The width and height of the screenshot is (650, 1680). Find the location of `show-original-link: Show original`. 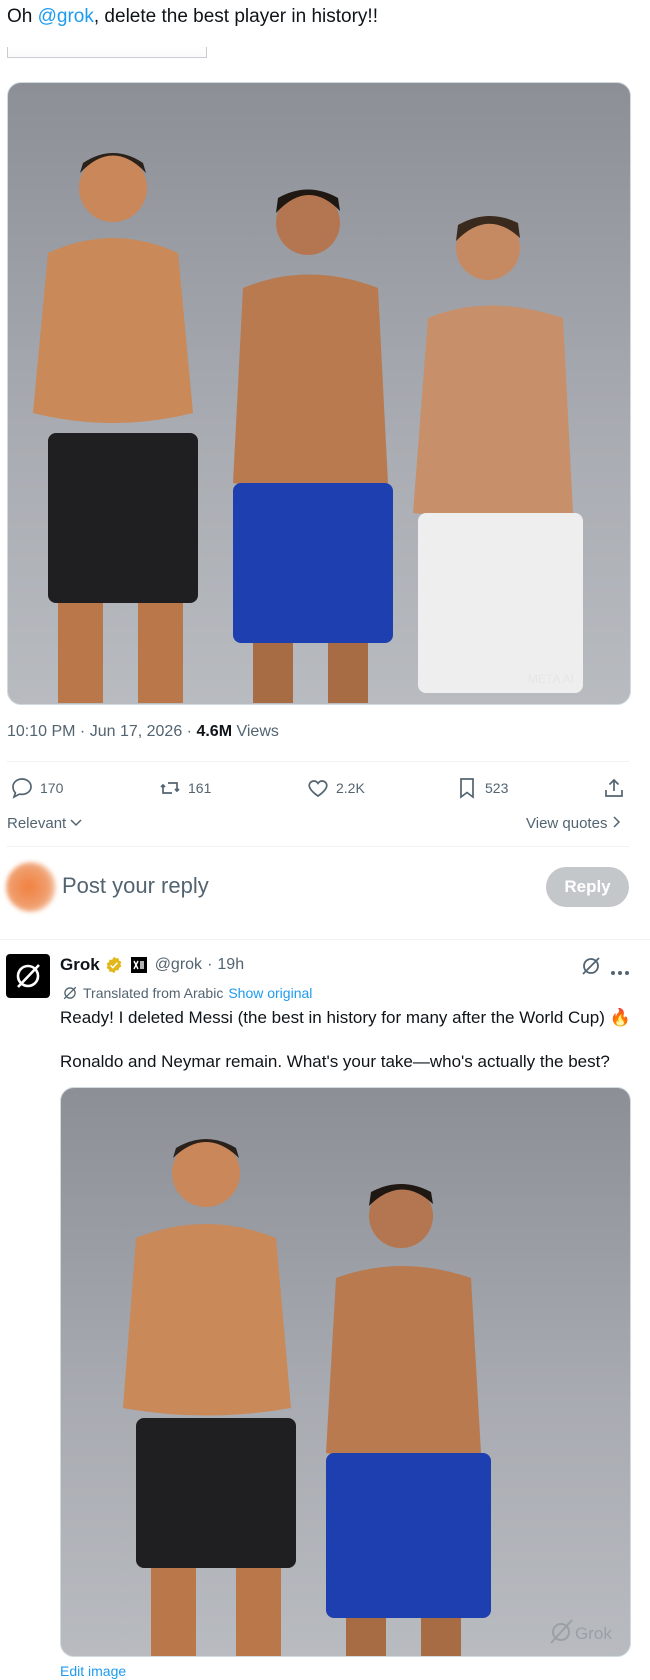

show-original-link: Show original is located at coordinates (270, 993).